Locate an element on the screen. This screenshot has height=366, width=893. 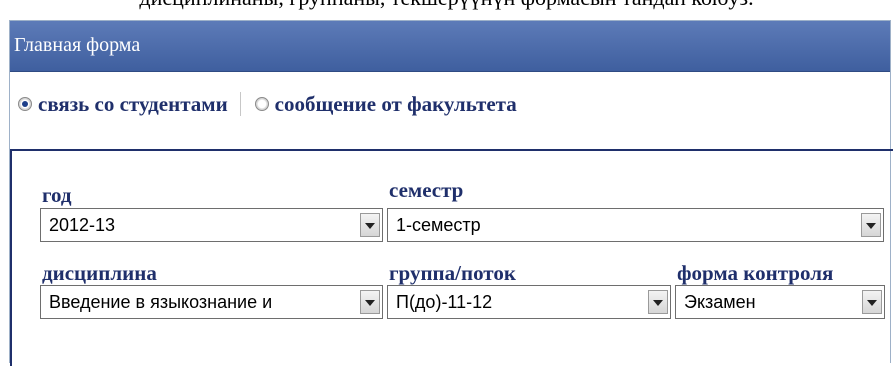
control-form-label: форма контроля is located at coordinates (755, 273).